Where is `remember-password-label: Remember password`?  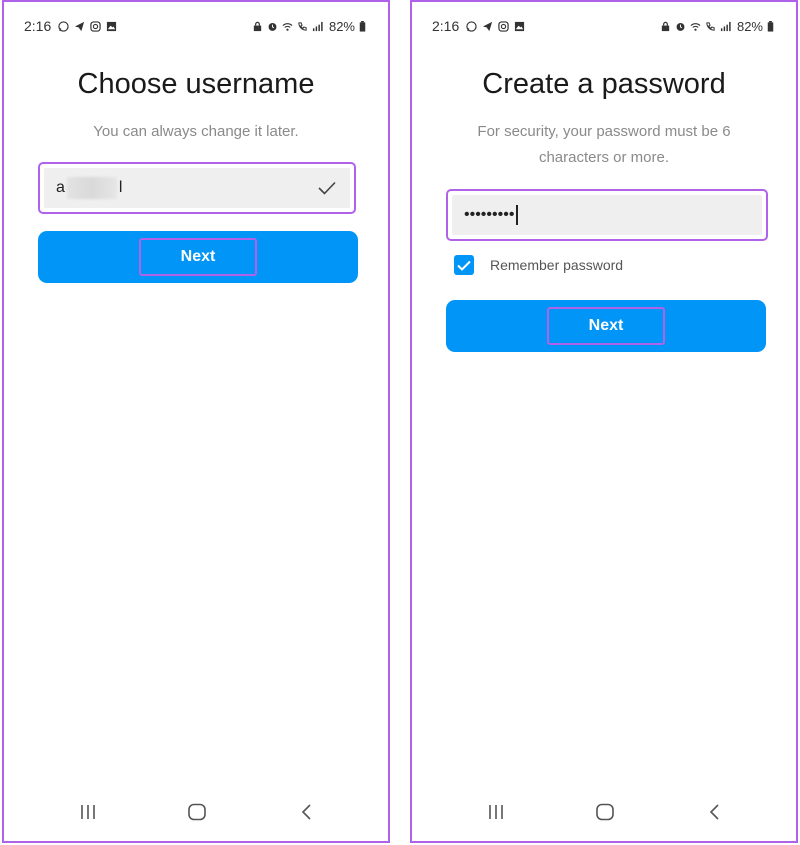
remember-password-label: Remember password is located at coordinates (557, 265).